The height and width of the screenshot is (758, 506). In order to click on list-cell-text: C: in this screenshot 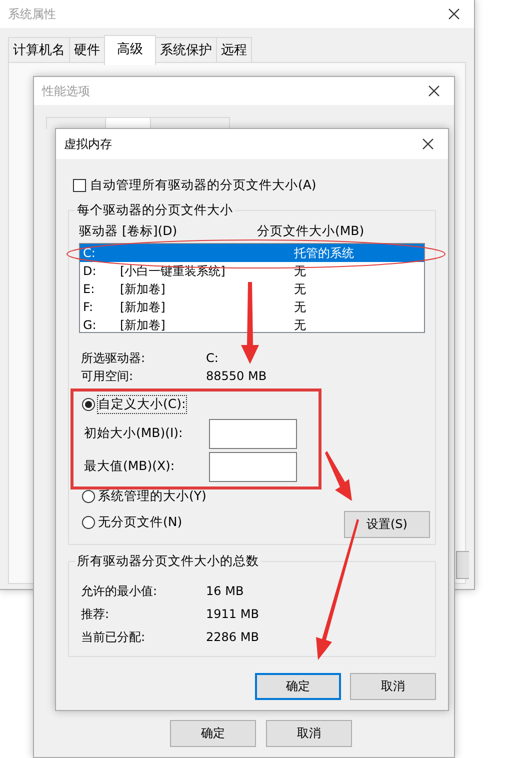, I will do `click(89, 253)`.